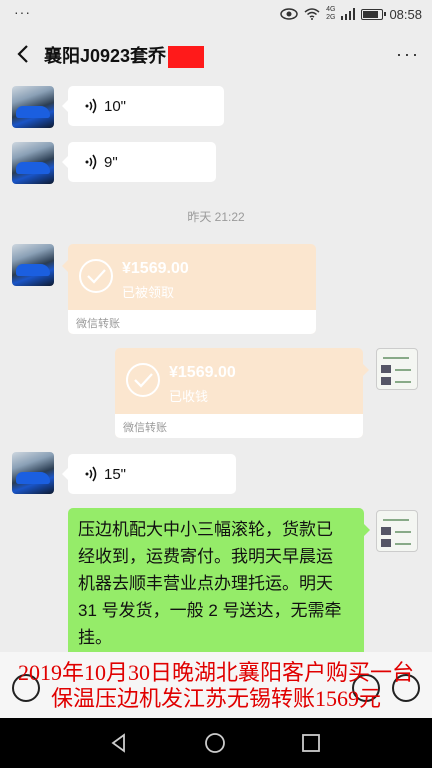  Describe the element at coordinates (205, 529) in the screenshot. I see `text-line: 压边机配大中小三幅滚轮，货款已` at that location.